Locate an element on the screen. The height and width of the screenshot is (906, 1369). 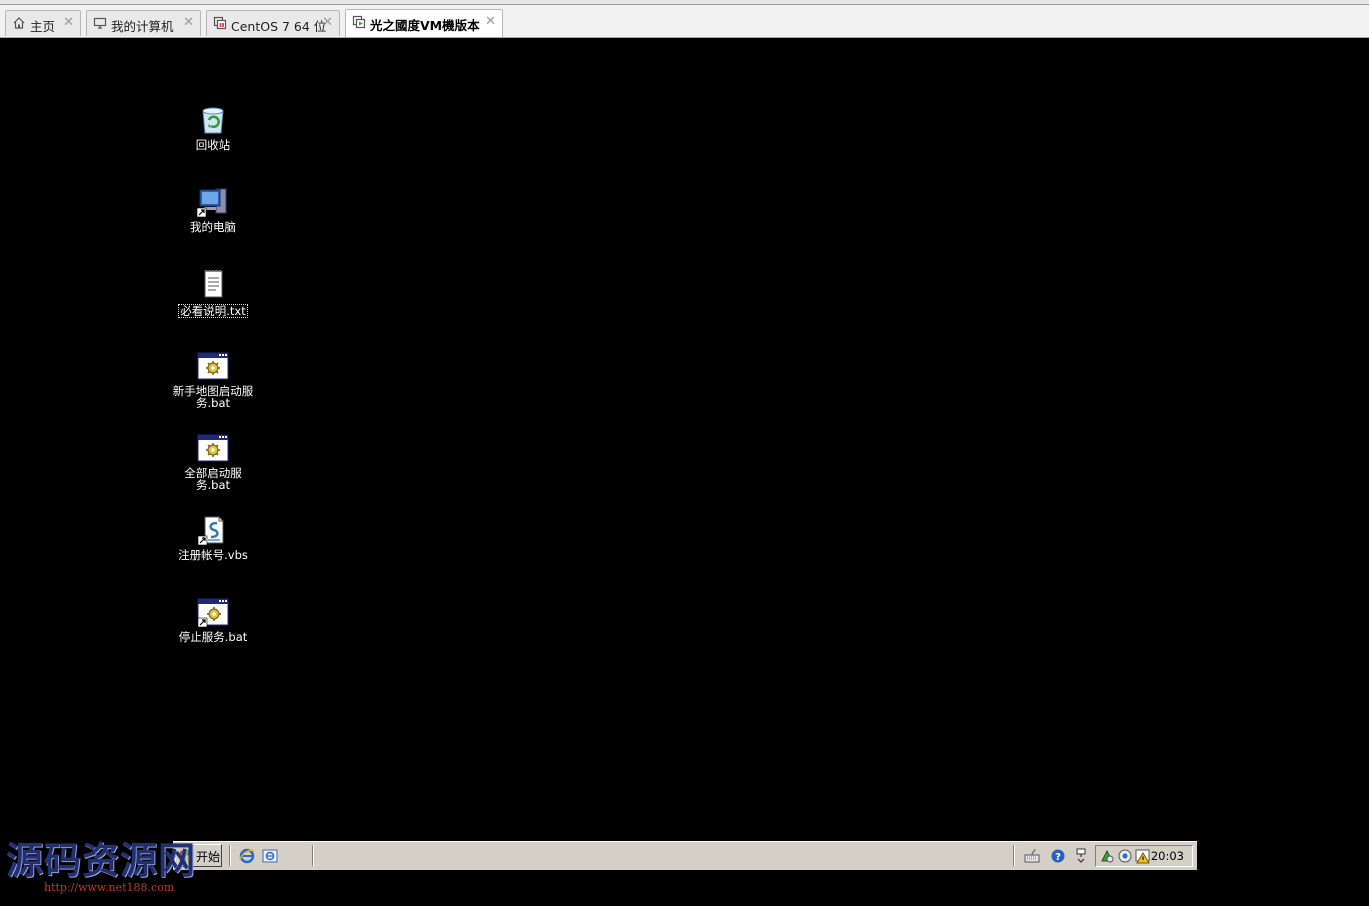
desktop-icon-label: 必看说明.txt is located at coordinates (213, 311).